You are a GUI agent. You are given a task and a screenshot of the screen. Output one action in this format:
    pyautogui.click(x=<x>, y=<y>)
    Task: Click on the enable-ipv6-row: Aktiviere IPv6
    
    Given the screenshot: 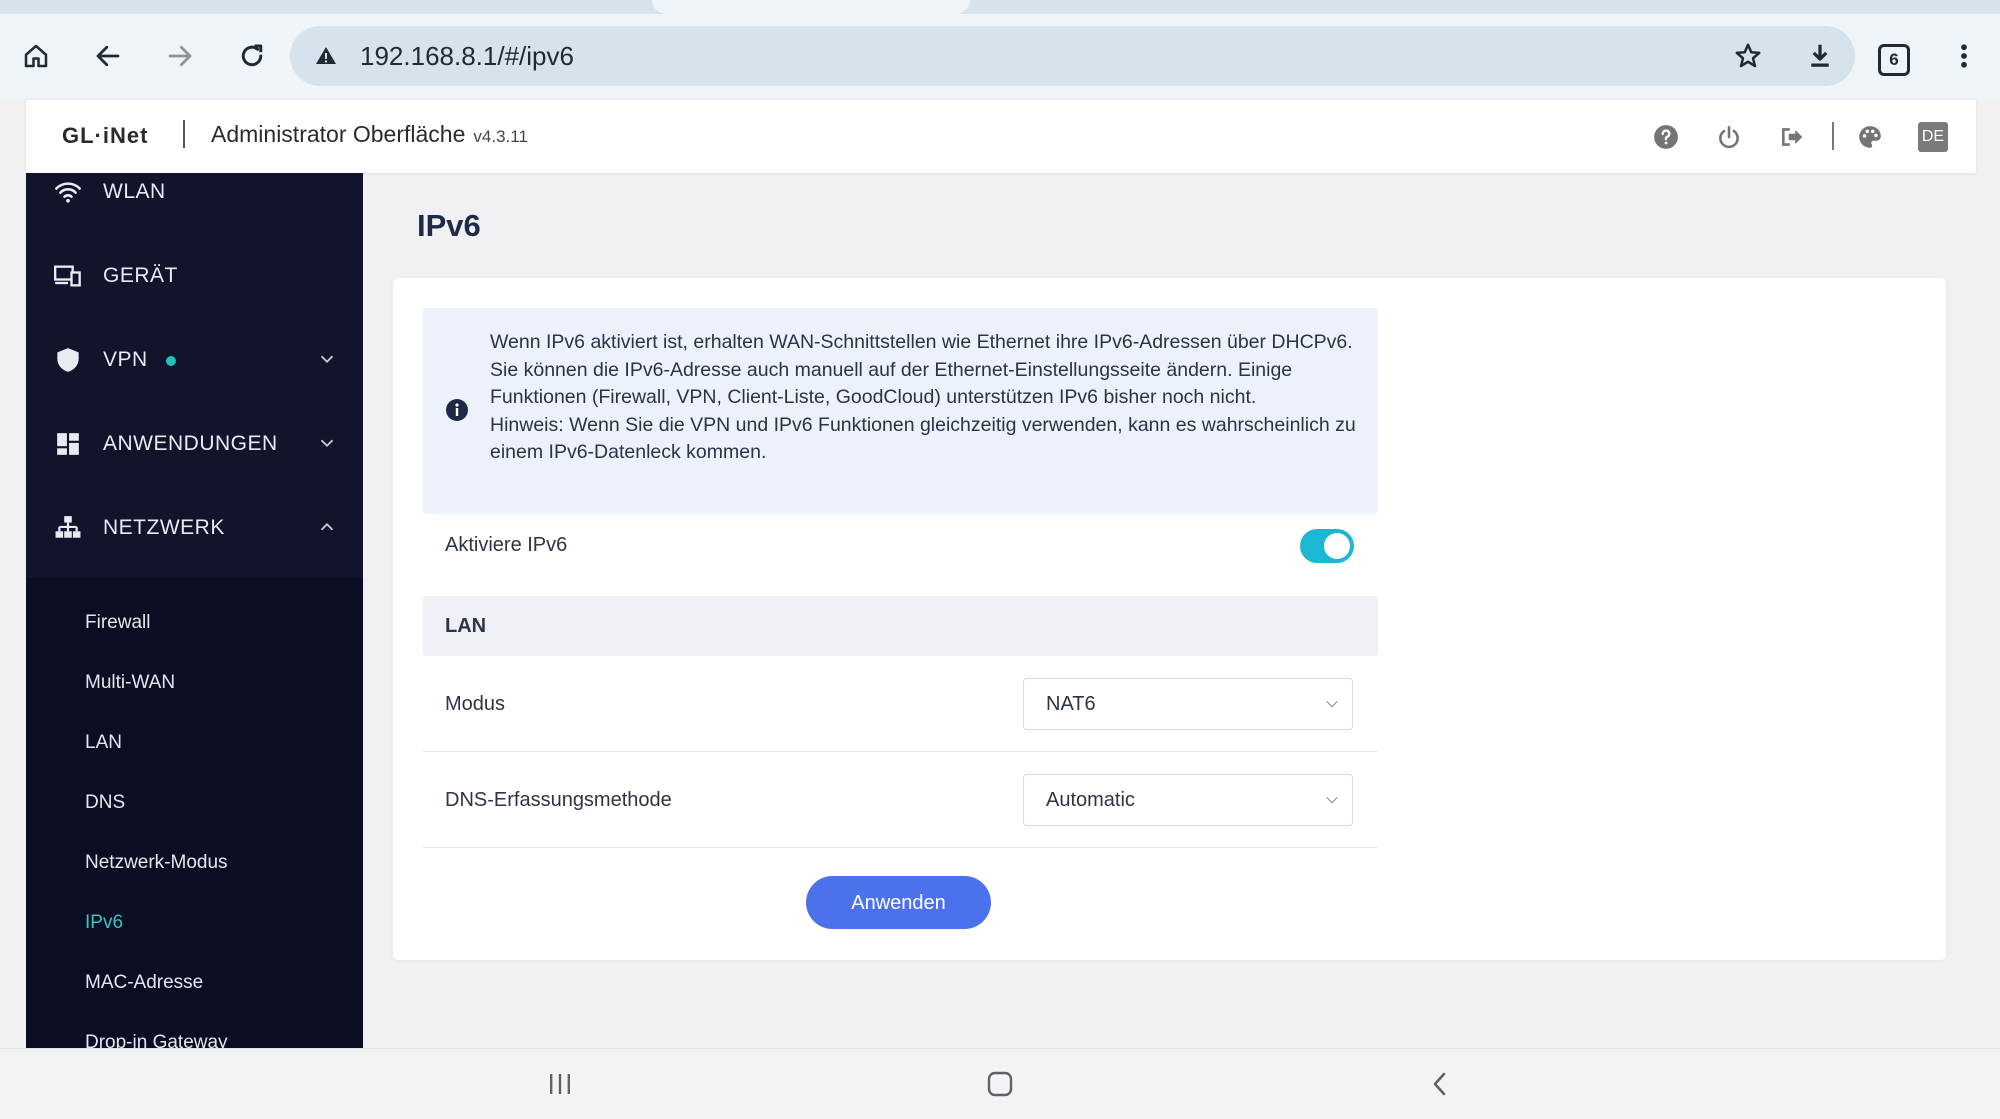 What is the action you would take?
    pyautogui.click(x=900, y=546)
    